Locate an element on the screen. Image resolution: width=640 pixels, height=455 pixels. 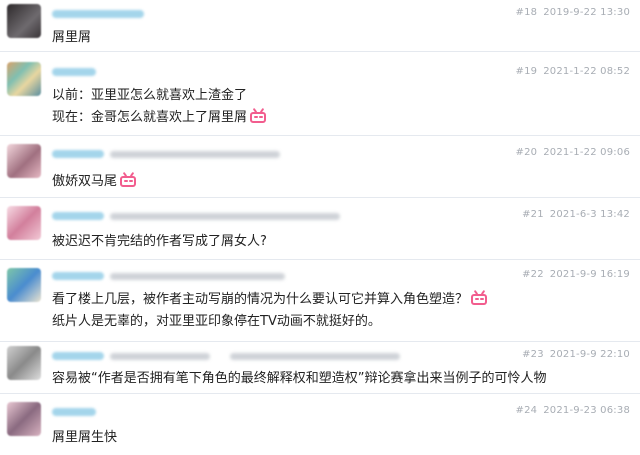
timestamp: 2021-1-22 08:52 is located at coordinates (586, 71).